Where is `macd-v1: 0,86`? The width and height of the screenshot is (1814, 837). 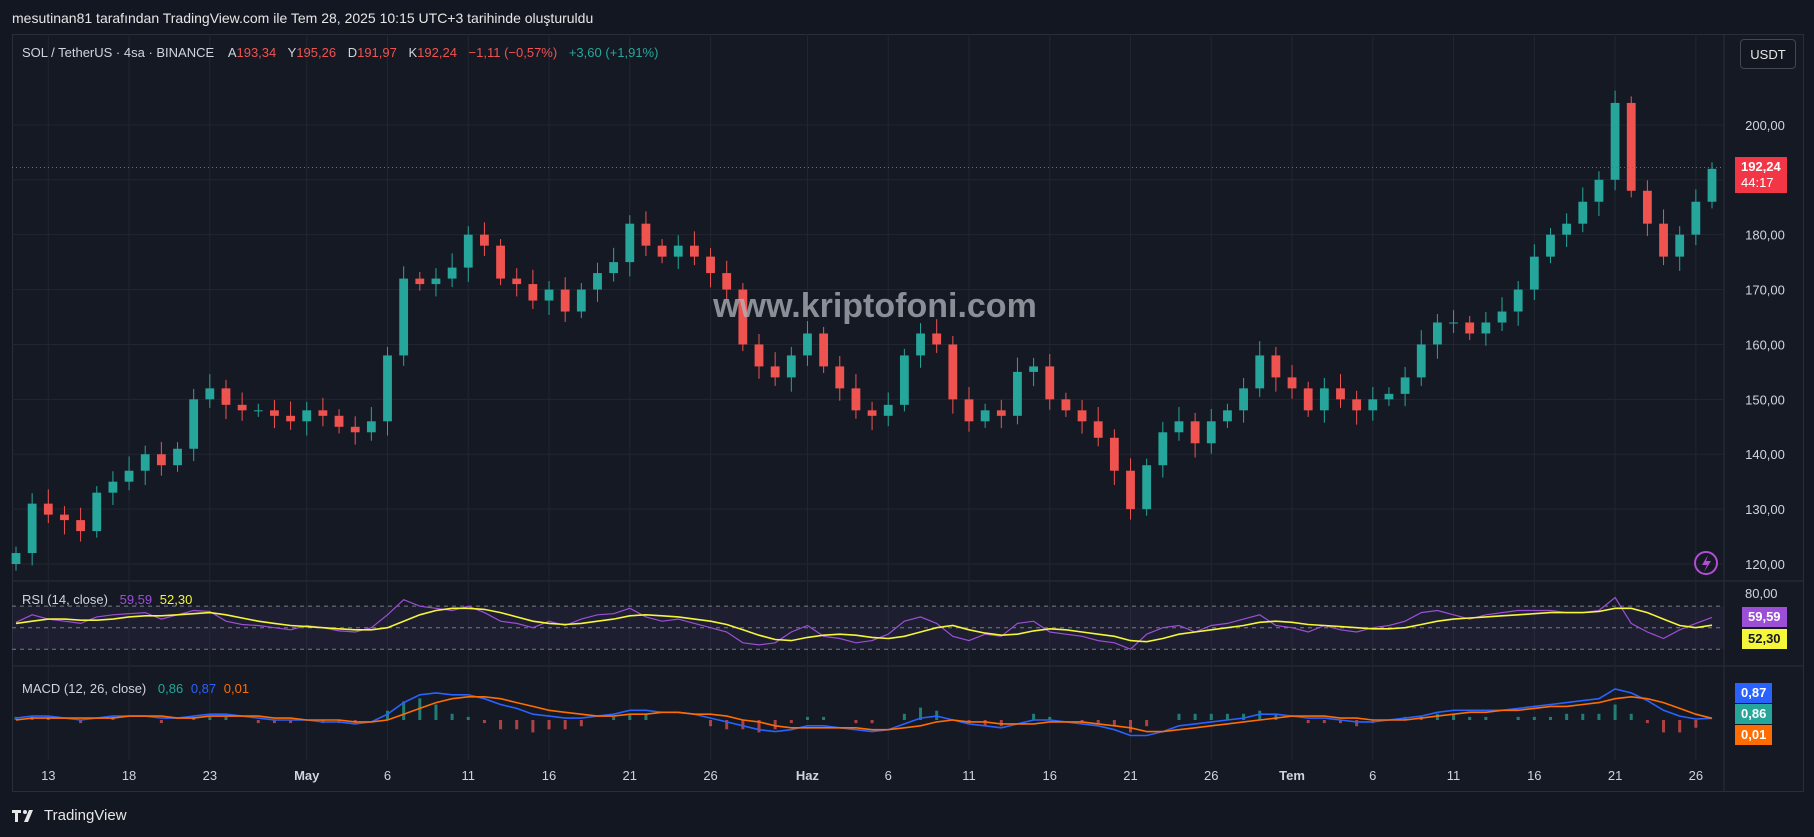
macd-v1: 0,86 is located at coordinates (170, 688).